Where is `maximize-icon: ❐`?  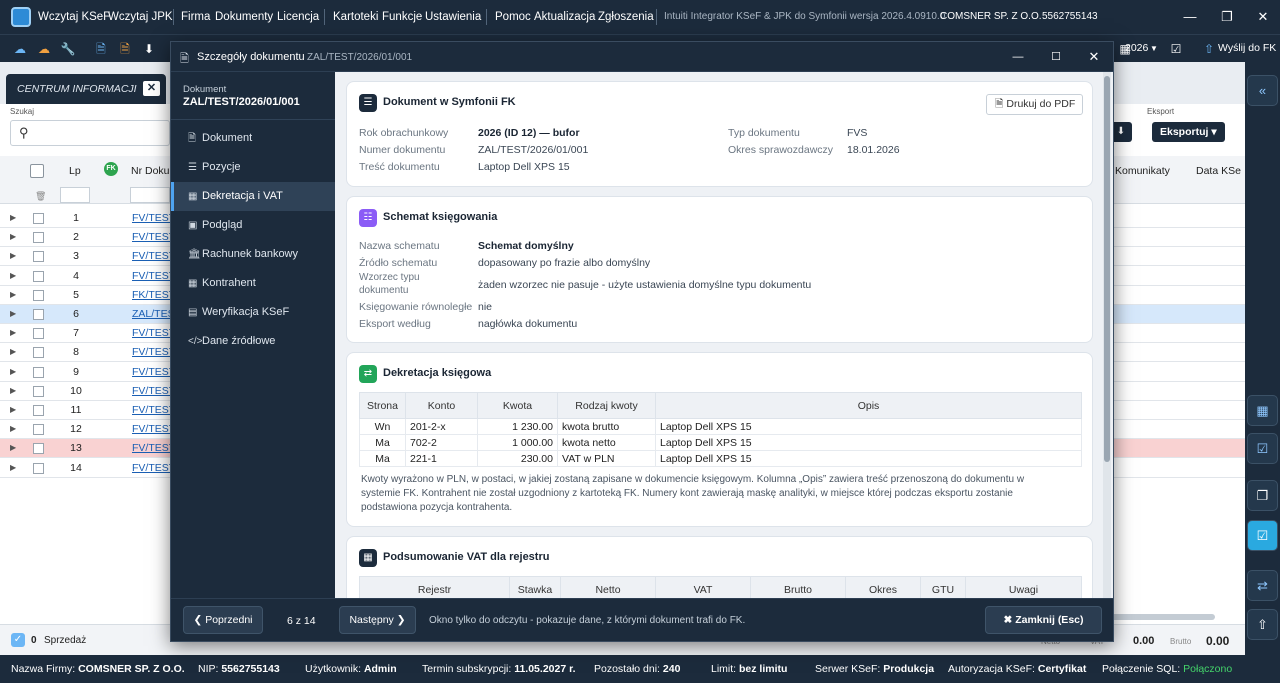 maximize-icon: ❐ is located at coordinates (1227, 17).